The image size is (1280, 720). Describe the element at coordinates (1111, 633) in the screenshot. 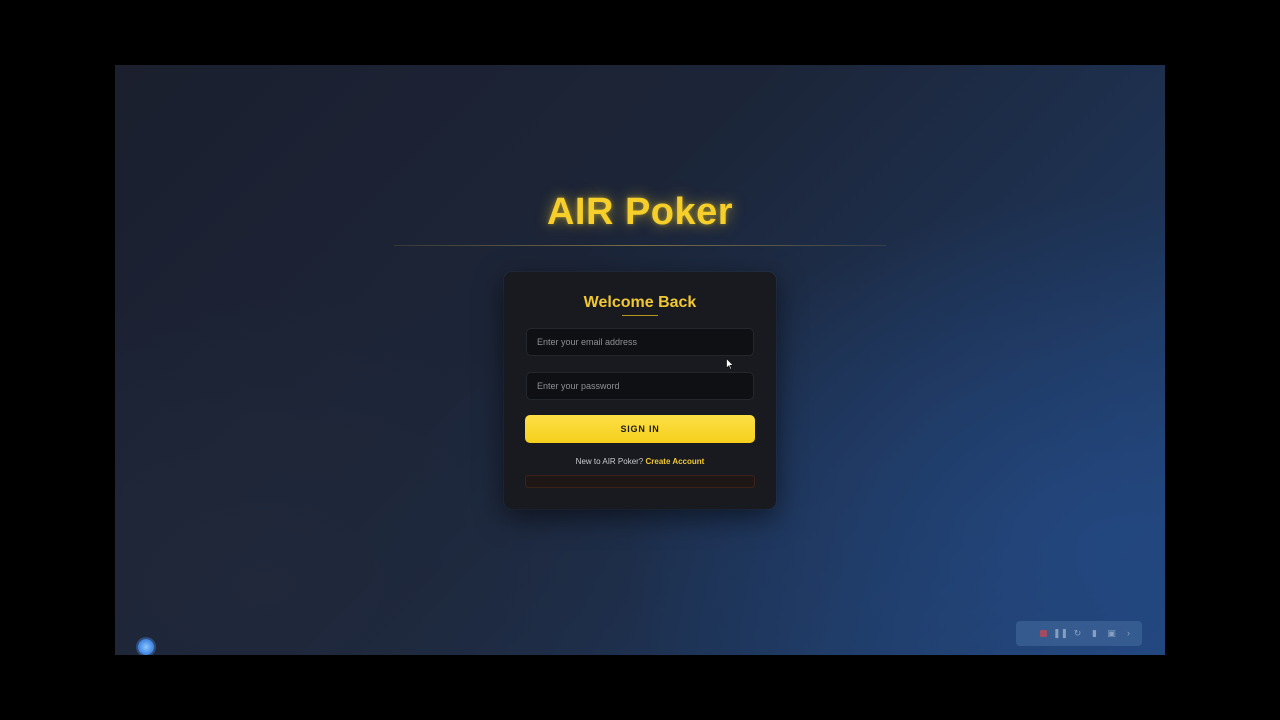

I see `screen-icon: ▣` at that location.